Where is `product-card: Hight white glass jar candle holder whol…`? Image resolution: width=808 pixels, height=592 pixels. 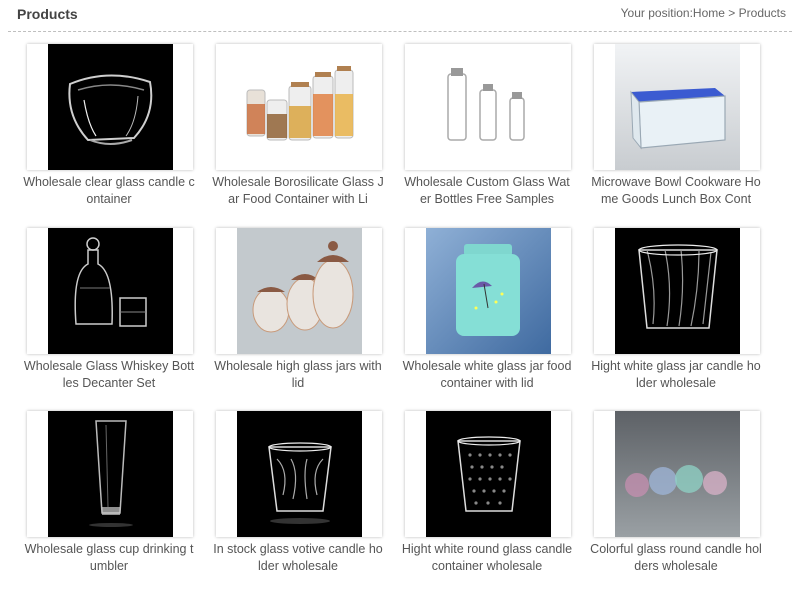
product-card: Hight white glass jar candle holder whol… is located at coordinates (676, 310).